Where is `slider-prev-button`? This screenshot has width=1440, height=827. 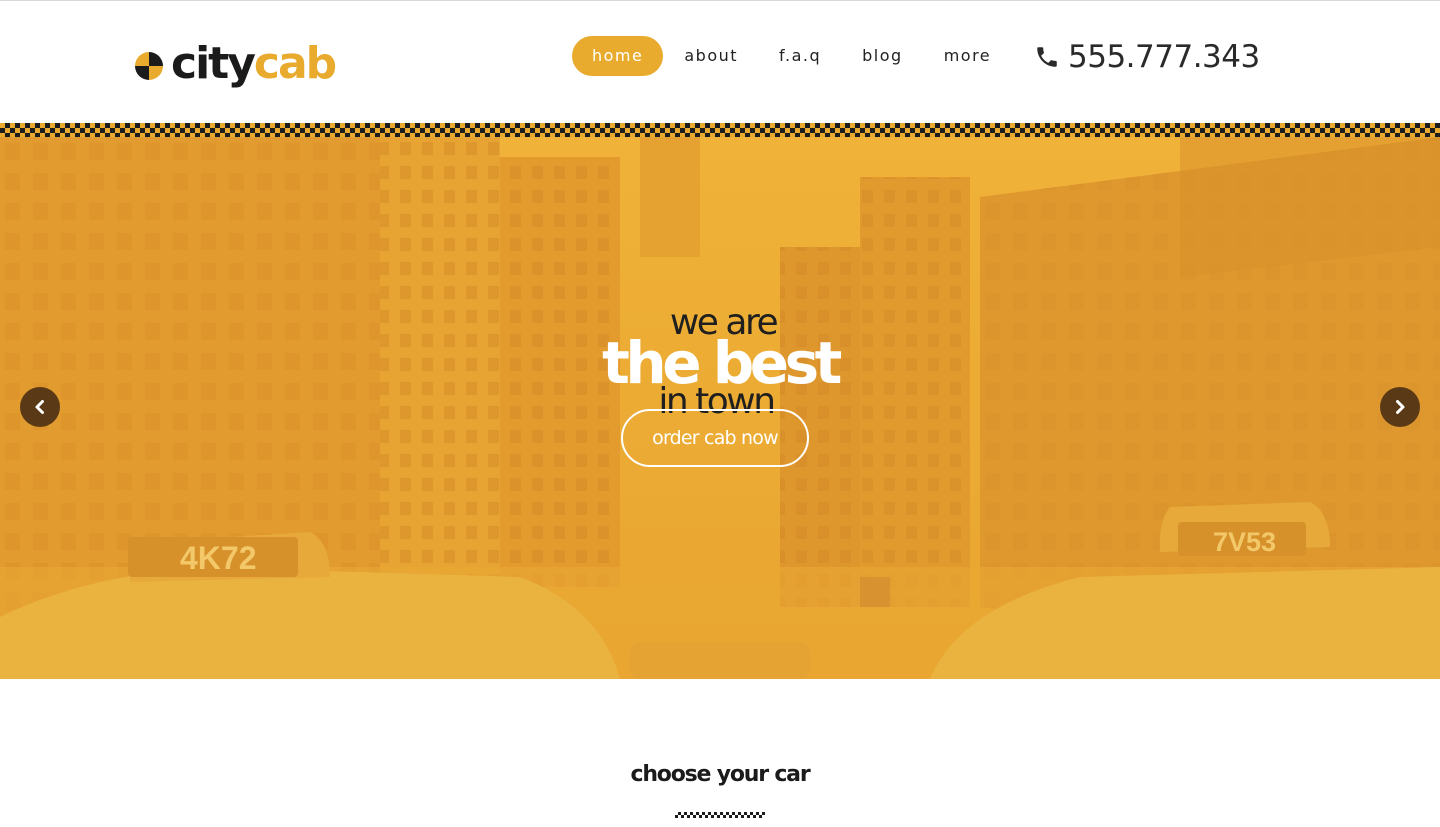
slider-prev-button is located at coordinates (40, 407).